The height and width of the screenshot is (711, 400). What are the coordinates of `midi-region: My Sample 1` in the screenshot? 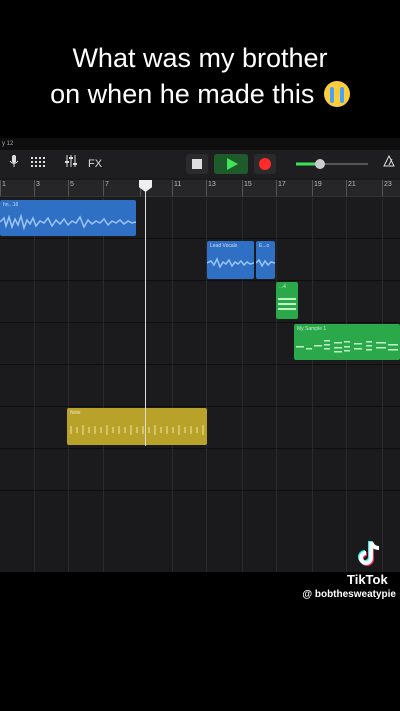 It's located at (347, 342).